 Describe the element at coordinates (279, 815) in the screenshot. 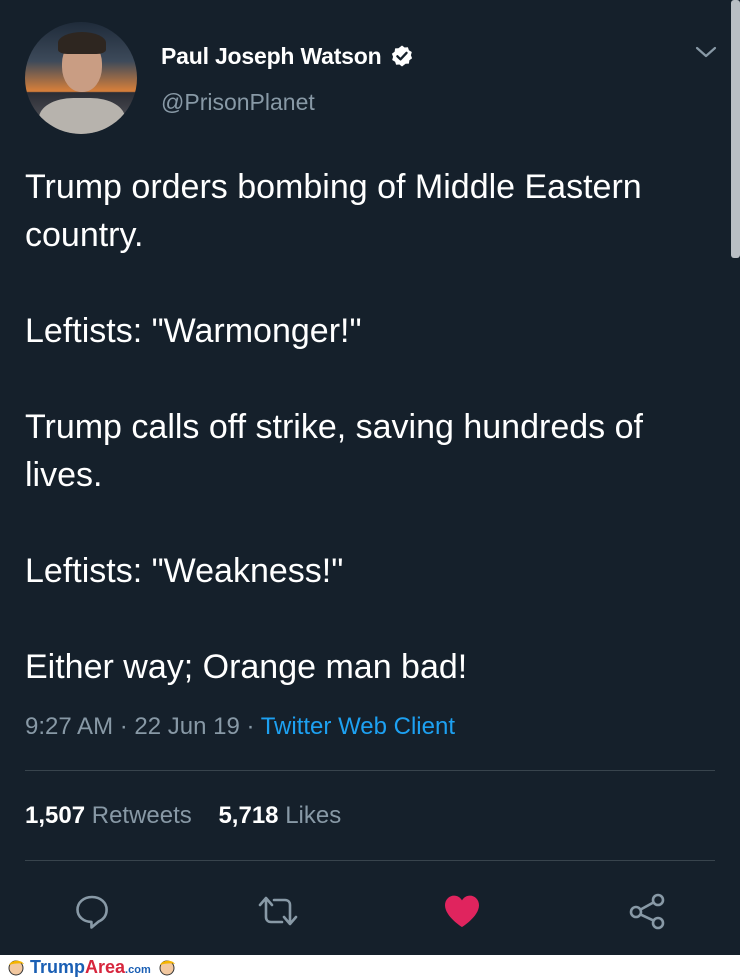

I see `likes-stat: 5,718 Likes` at that location.